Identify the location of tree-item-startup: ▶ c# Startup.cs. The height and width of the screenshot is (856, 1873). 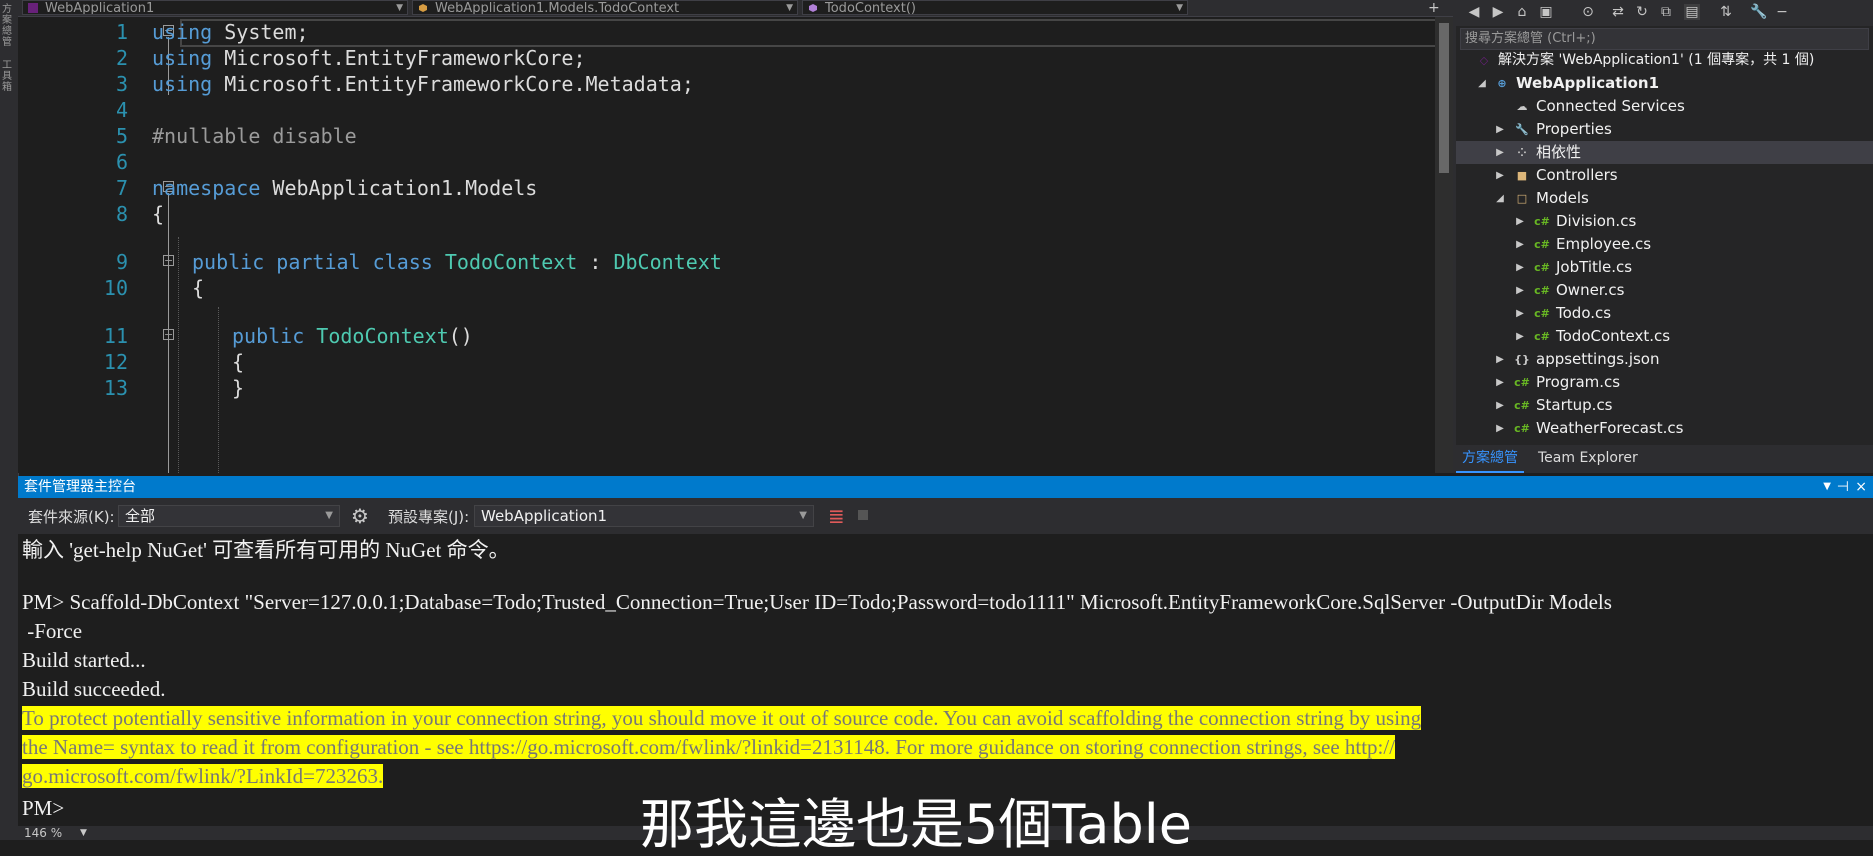
(1664, 405).